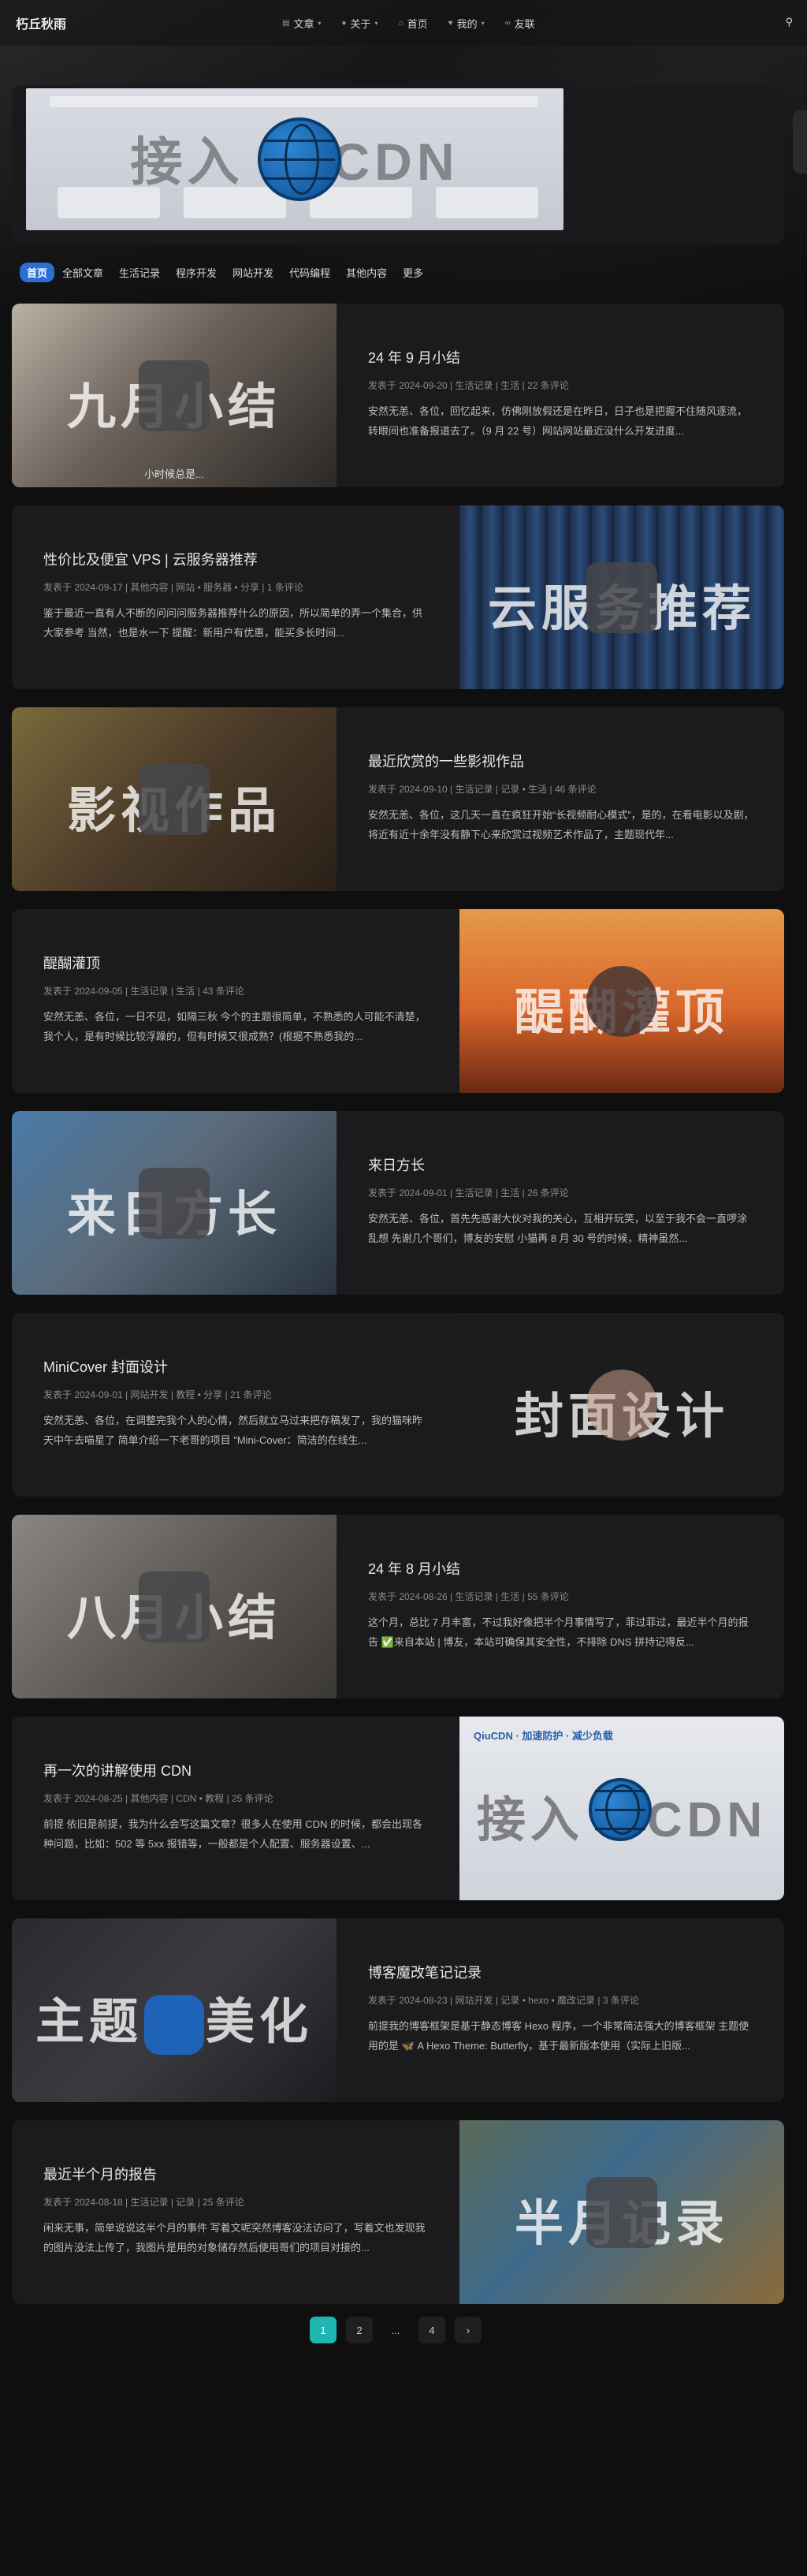 Image resolution: width=807 pixels, height=2576 pixels. I want to click on page-1: 1, so click(323, 2330).